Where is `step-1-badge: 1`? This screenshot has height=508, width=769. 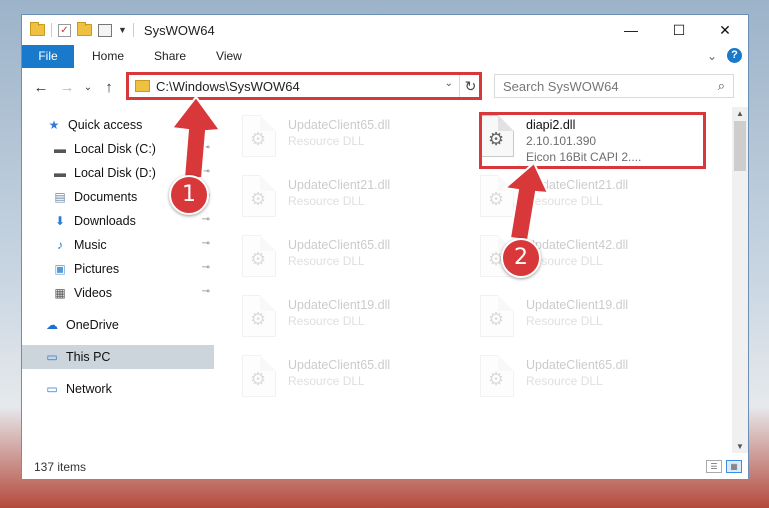
step-1-badge: 1 is located at coordinates (189, 195).